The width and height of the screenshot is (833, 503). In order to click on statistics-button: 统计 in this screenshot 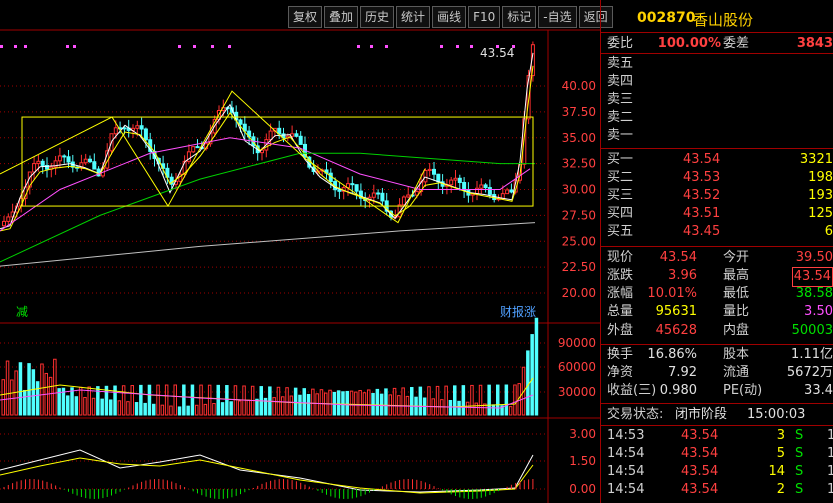, I will do `click(413, 17)`.